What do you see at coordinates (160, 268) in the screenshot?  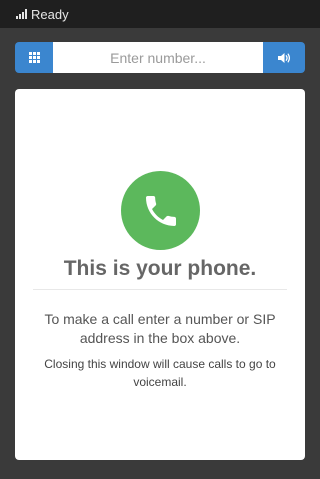 I see `page-title: This is your phone.` at bounding box center [160, 268].